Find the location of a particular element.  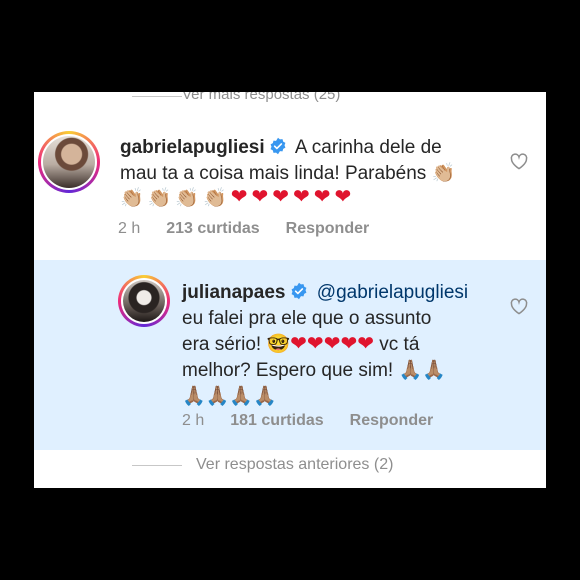

comment-meta: 2 h 181 curtidas Responder is located at coordinates (307, 421).